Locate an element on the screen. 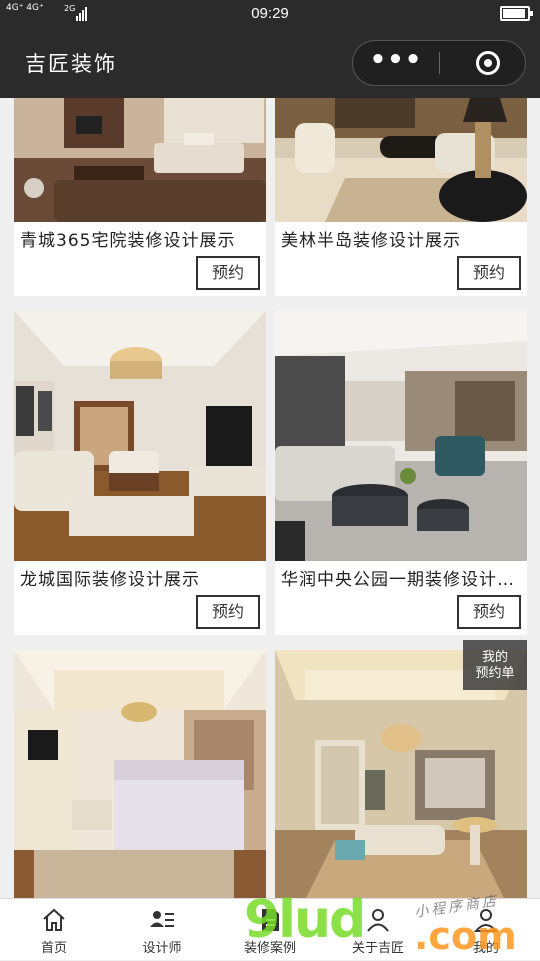 Image resolution: width=540 pixels, height=961 pixels. case-card is located at coordinates (140, 774).